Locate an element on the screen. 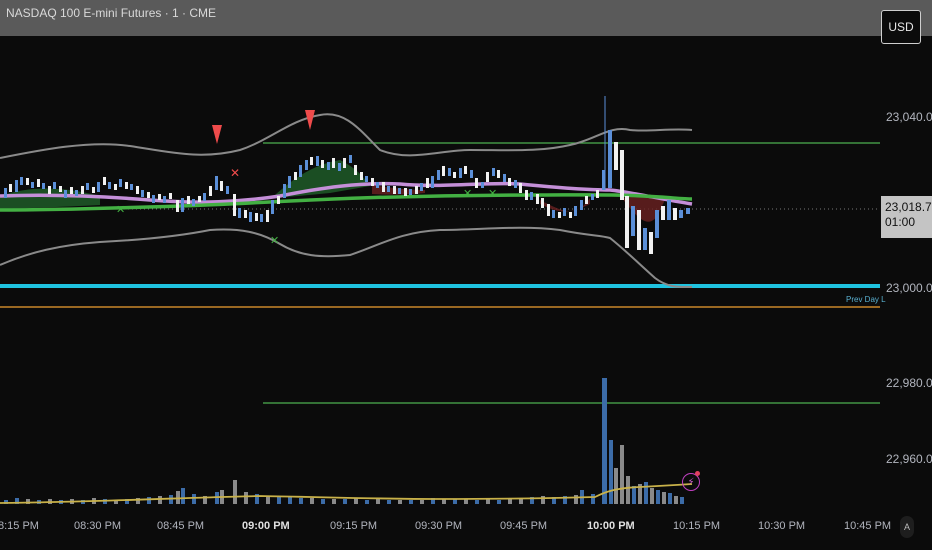 Image resolution: width=932 pixels, height=550 pixels. time-label: 09:00 PM is located at coordinates (266, 526).